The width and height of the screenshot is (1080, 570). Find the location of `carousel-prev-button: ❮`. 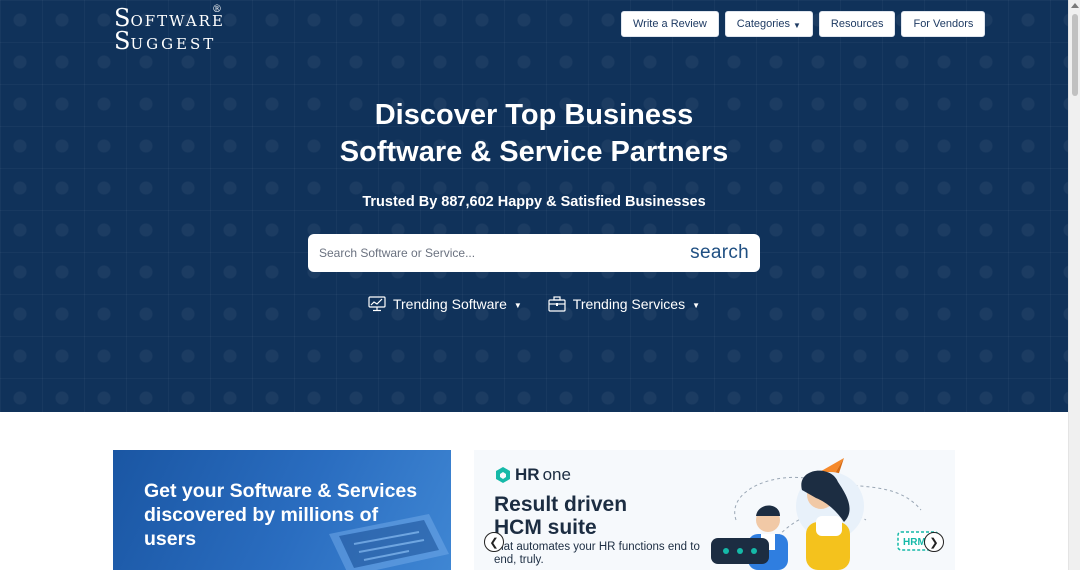

carousel-prev-button: ❮ is located at coordinates (494, 542).